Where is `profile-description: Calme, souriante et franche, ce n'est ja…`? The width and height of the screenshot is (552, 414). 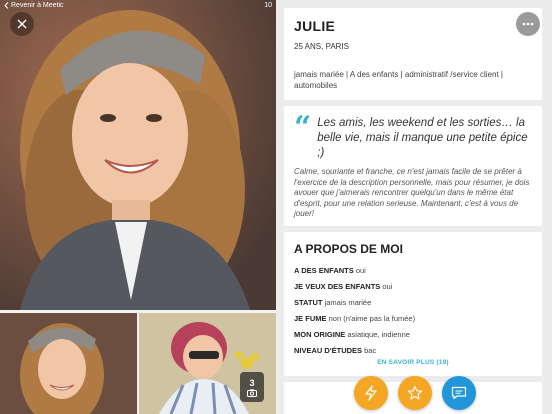 profile-description: Calme, souriante et franche, ce n'est ja… is located at coordinates (412, 192).